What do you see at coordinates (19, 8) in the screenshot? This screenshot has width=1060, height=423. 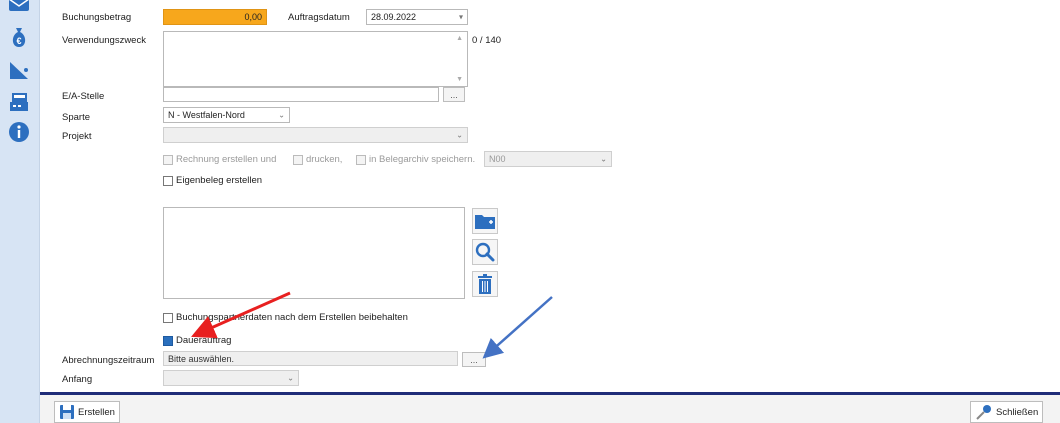 I see `envelope-icon` at bounding box center [19, 8].